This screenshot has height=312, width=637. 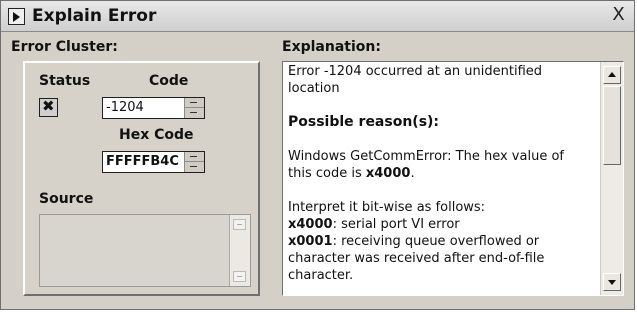 What do you see at coordinates (142, 161) in the screenshot?
I see `hex-code-value: FFFFFB4C` at bounding box center [142, 161].